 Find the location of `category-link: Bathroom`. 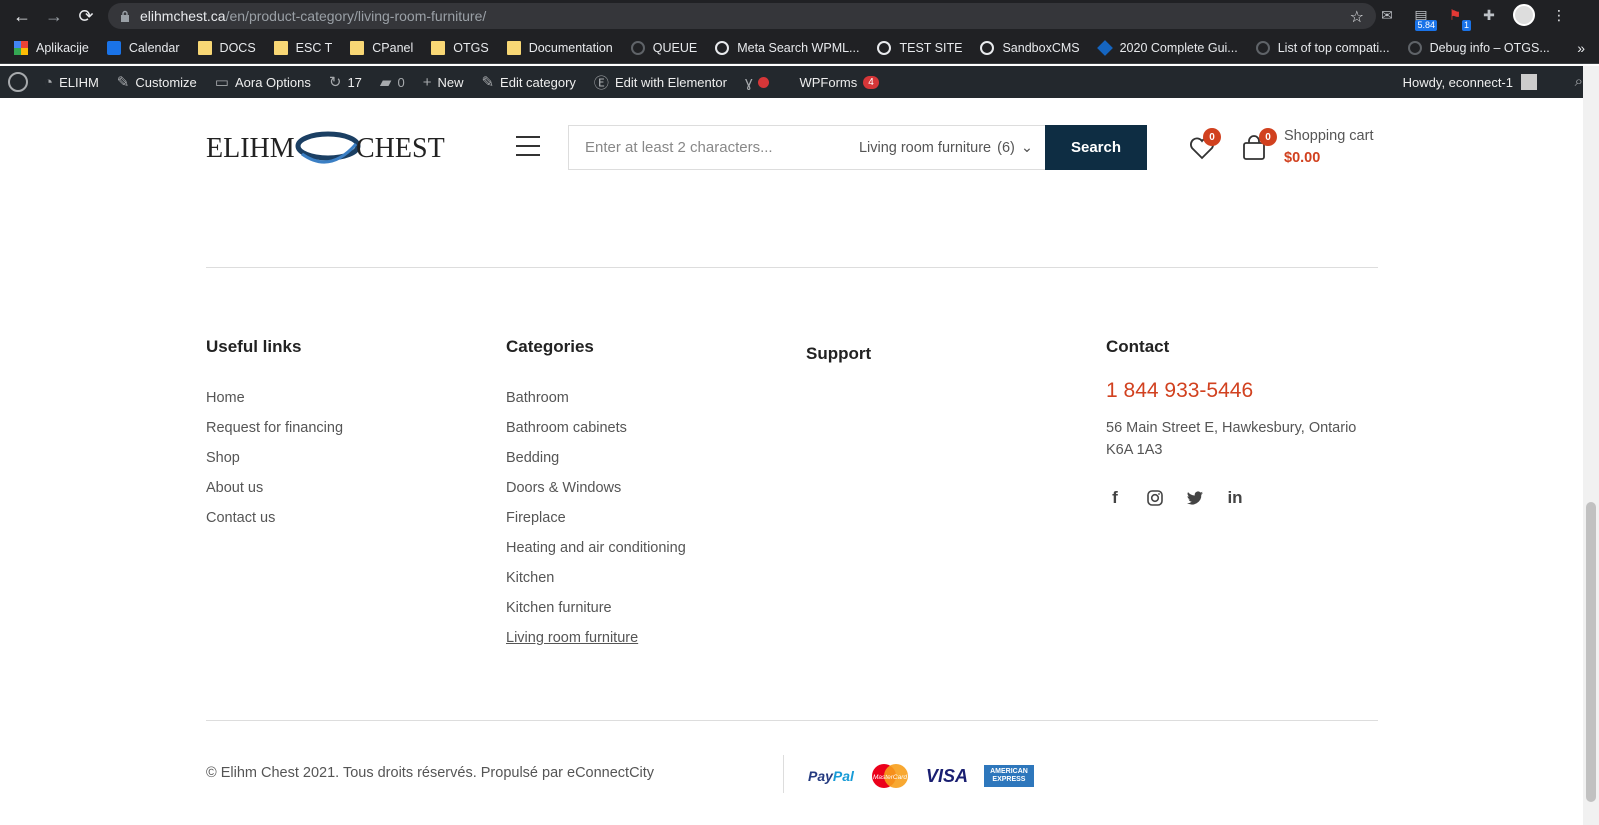

category-link: Bathroom is located at coordinates (596, 398).